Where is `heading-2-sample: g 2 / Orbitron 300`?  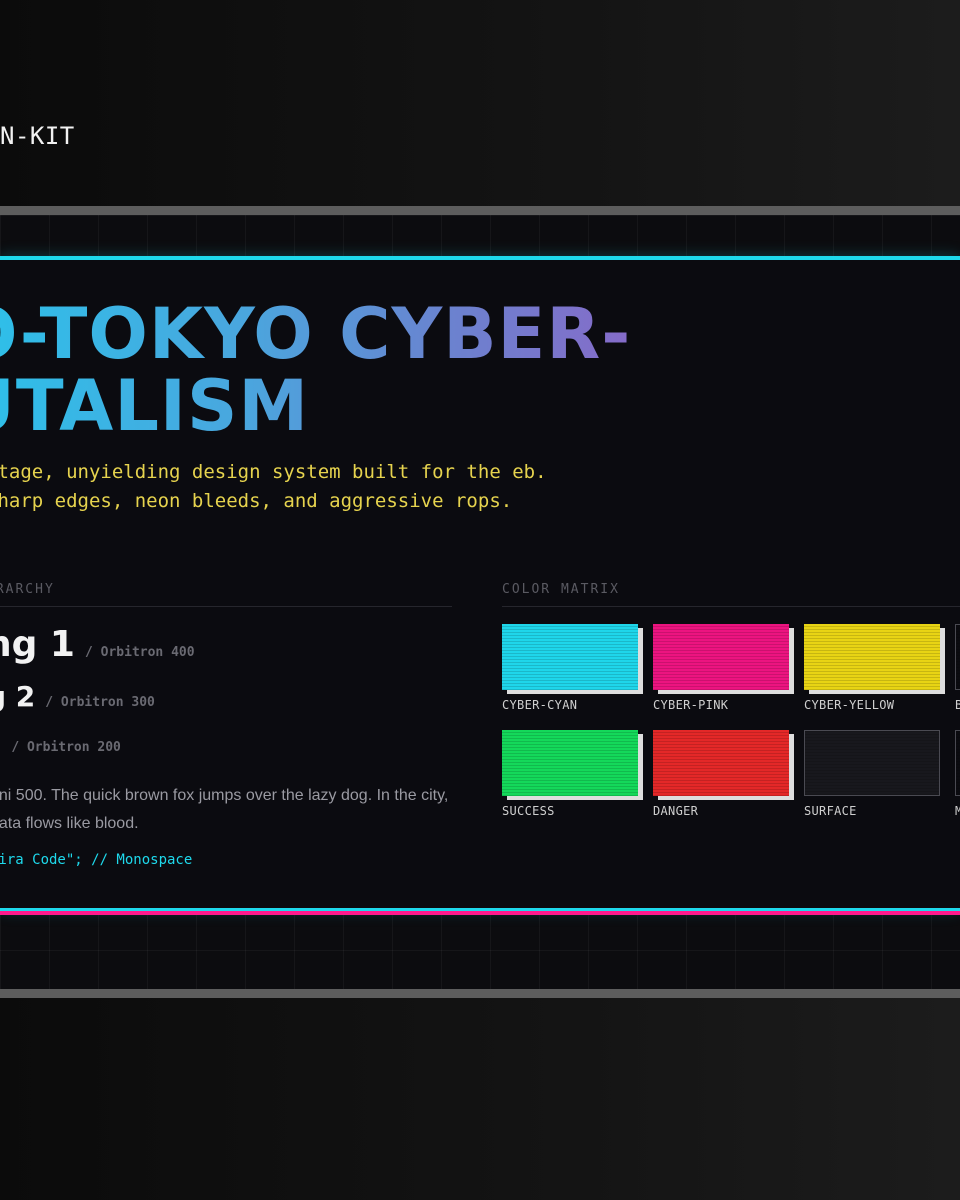
heading-2-sample: g 2 / Orbitron 300 is located at coordinates (77, 696).